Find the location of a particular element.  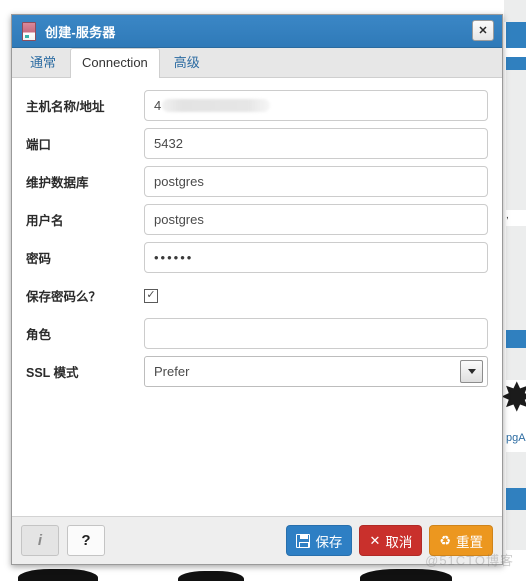

help-icon-button: ? is located at coordinates (86, 540).